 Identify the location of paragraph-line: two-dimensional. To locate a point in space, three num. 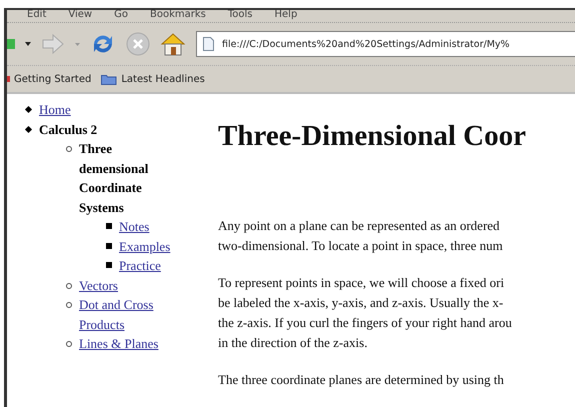
(361, 246).